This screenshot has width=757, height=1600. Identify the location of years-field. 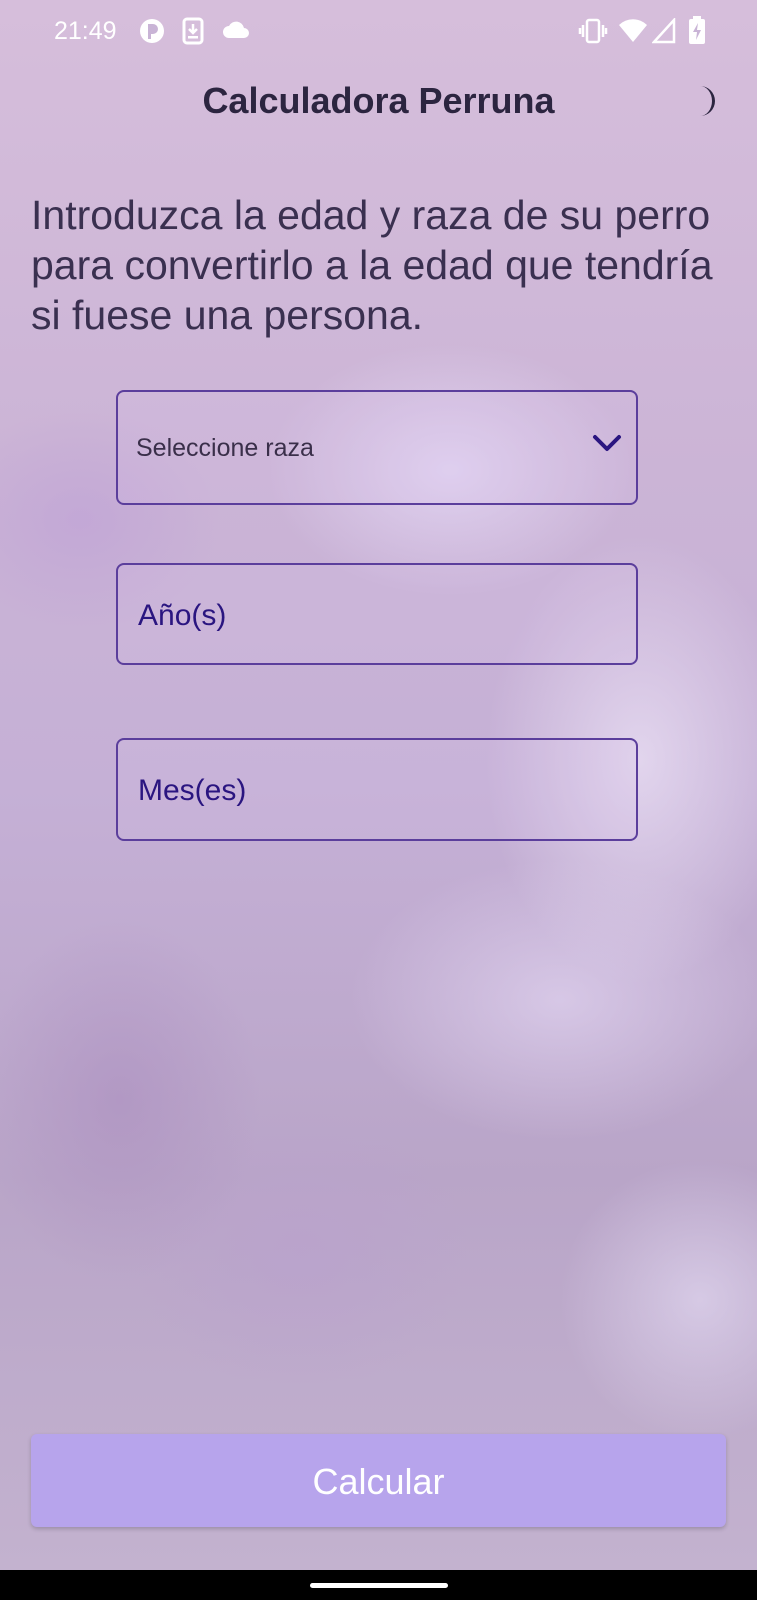
(377, 614).